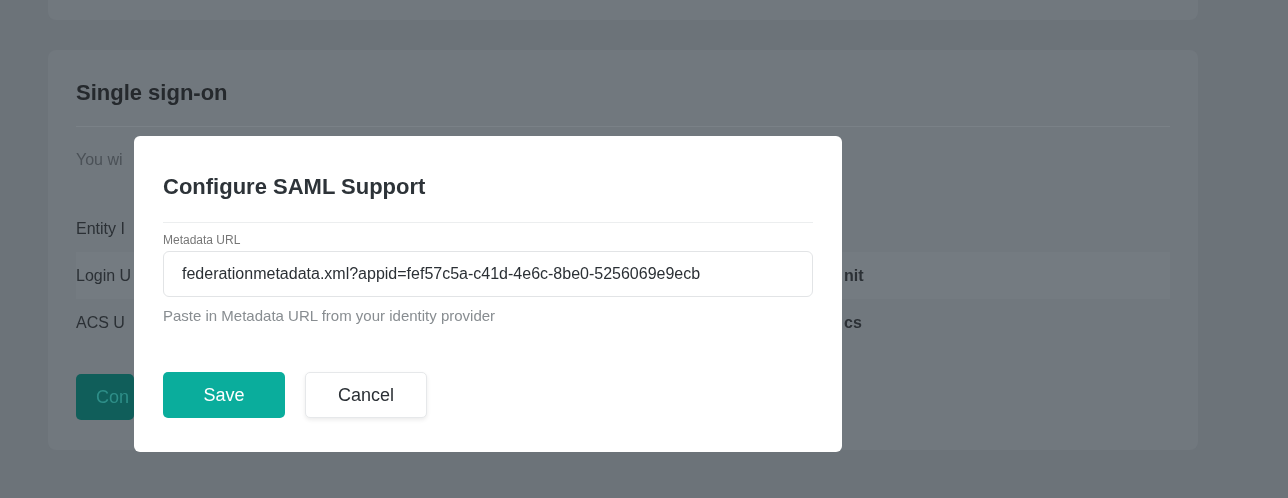  Describe the element at coordinates (853, 322) in the screenshot. I see `field-value: cs` at that location.